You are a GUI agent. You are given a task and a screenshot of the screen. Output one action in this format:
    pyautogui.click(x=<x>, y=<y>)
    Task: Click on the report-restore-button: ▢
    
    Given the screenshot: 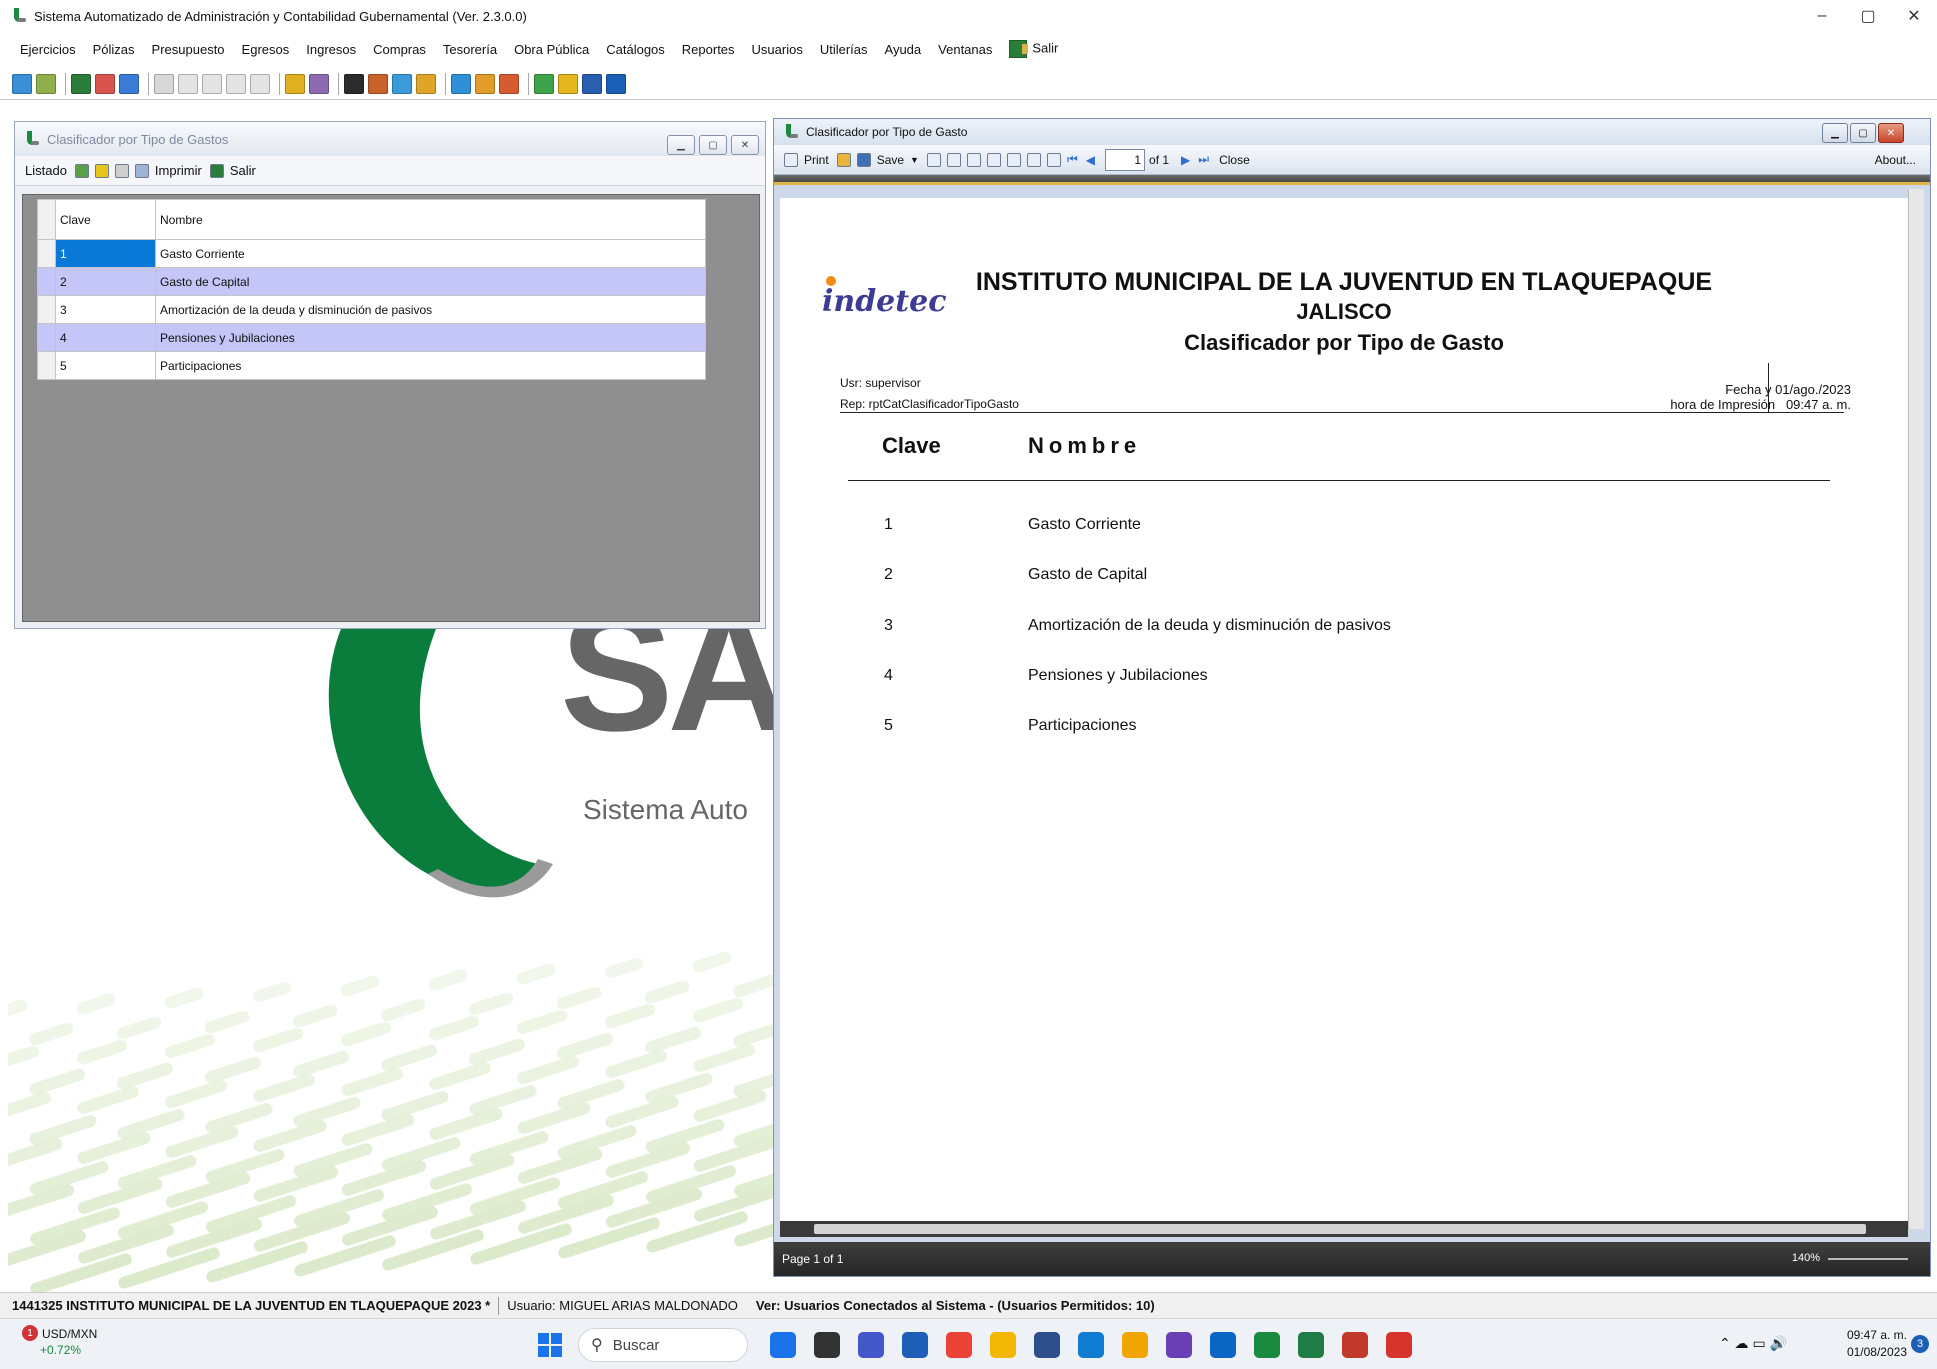 What is the action you would take?
    pyautogui.click(x=1863, y=133)
    